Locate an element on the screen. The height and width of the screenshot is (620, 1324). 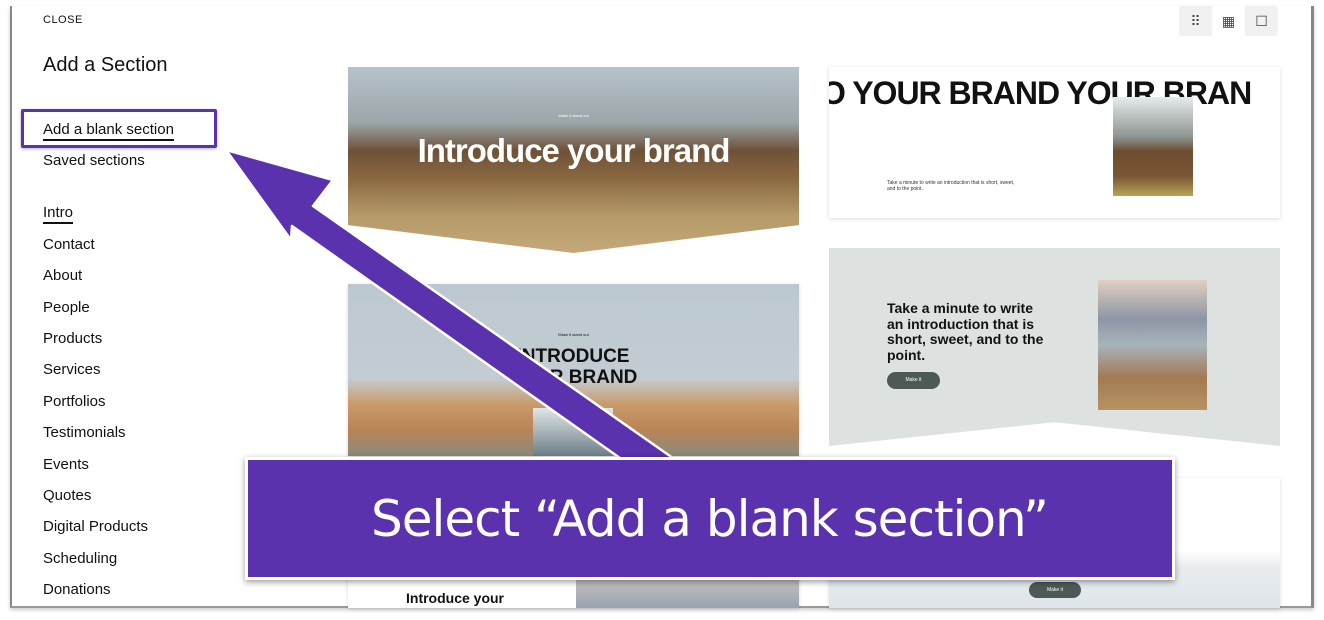
instruction-banner: Select “Add a blank section” is located at coordinates (710, 518).